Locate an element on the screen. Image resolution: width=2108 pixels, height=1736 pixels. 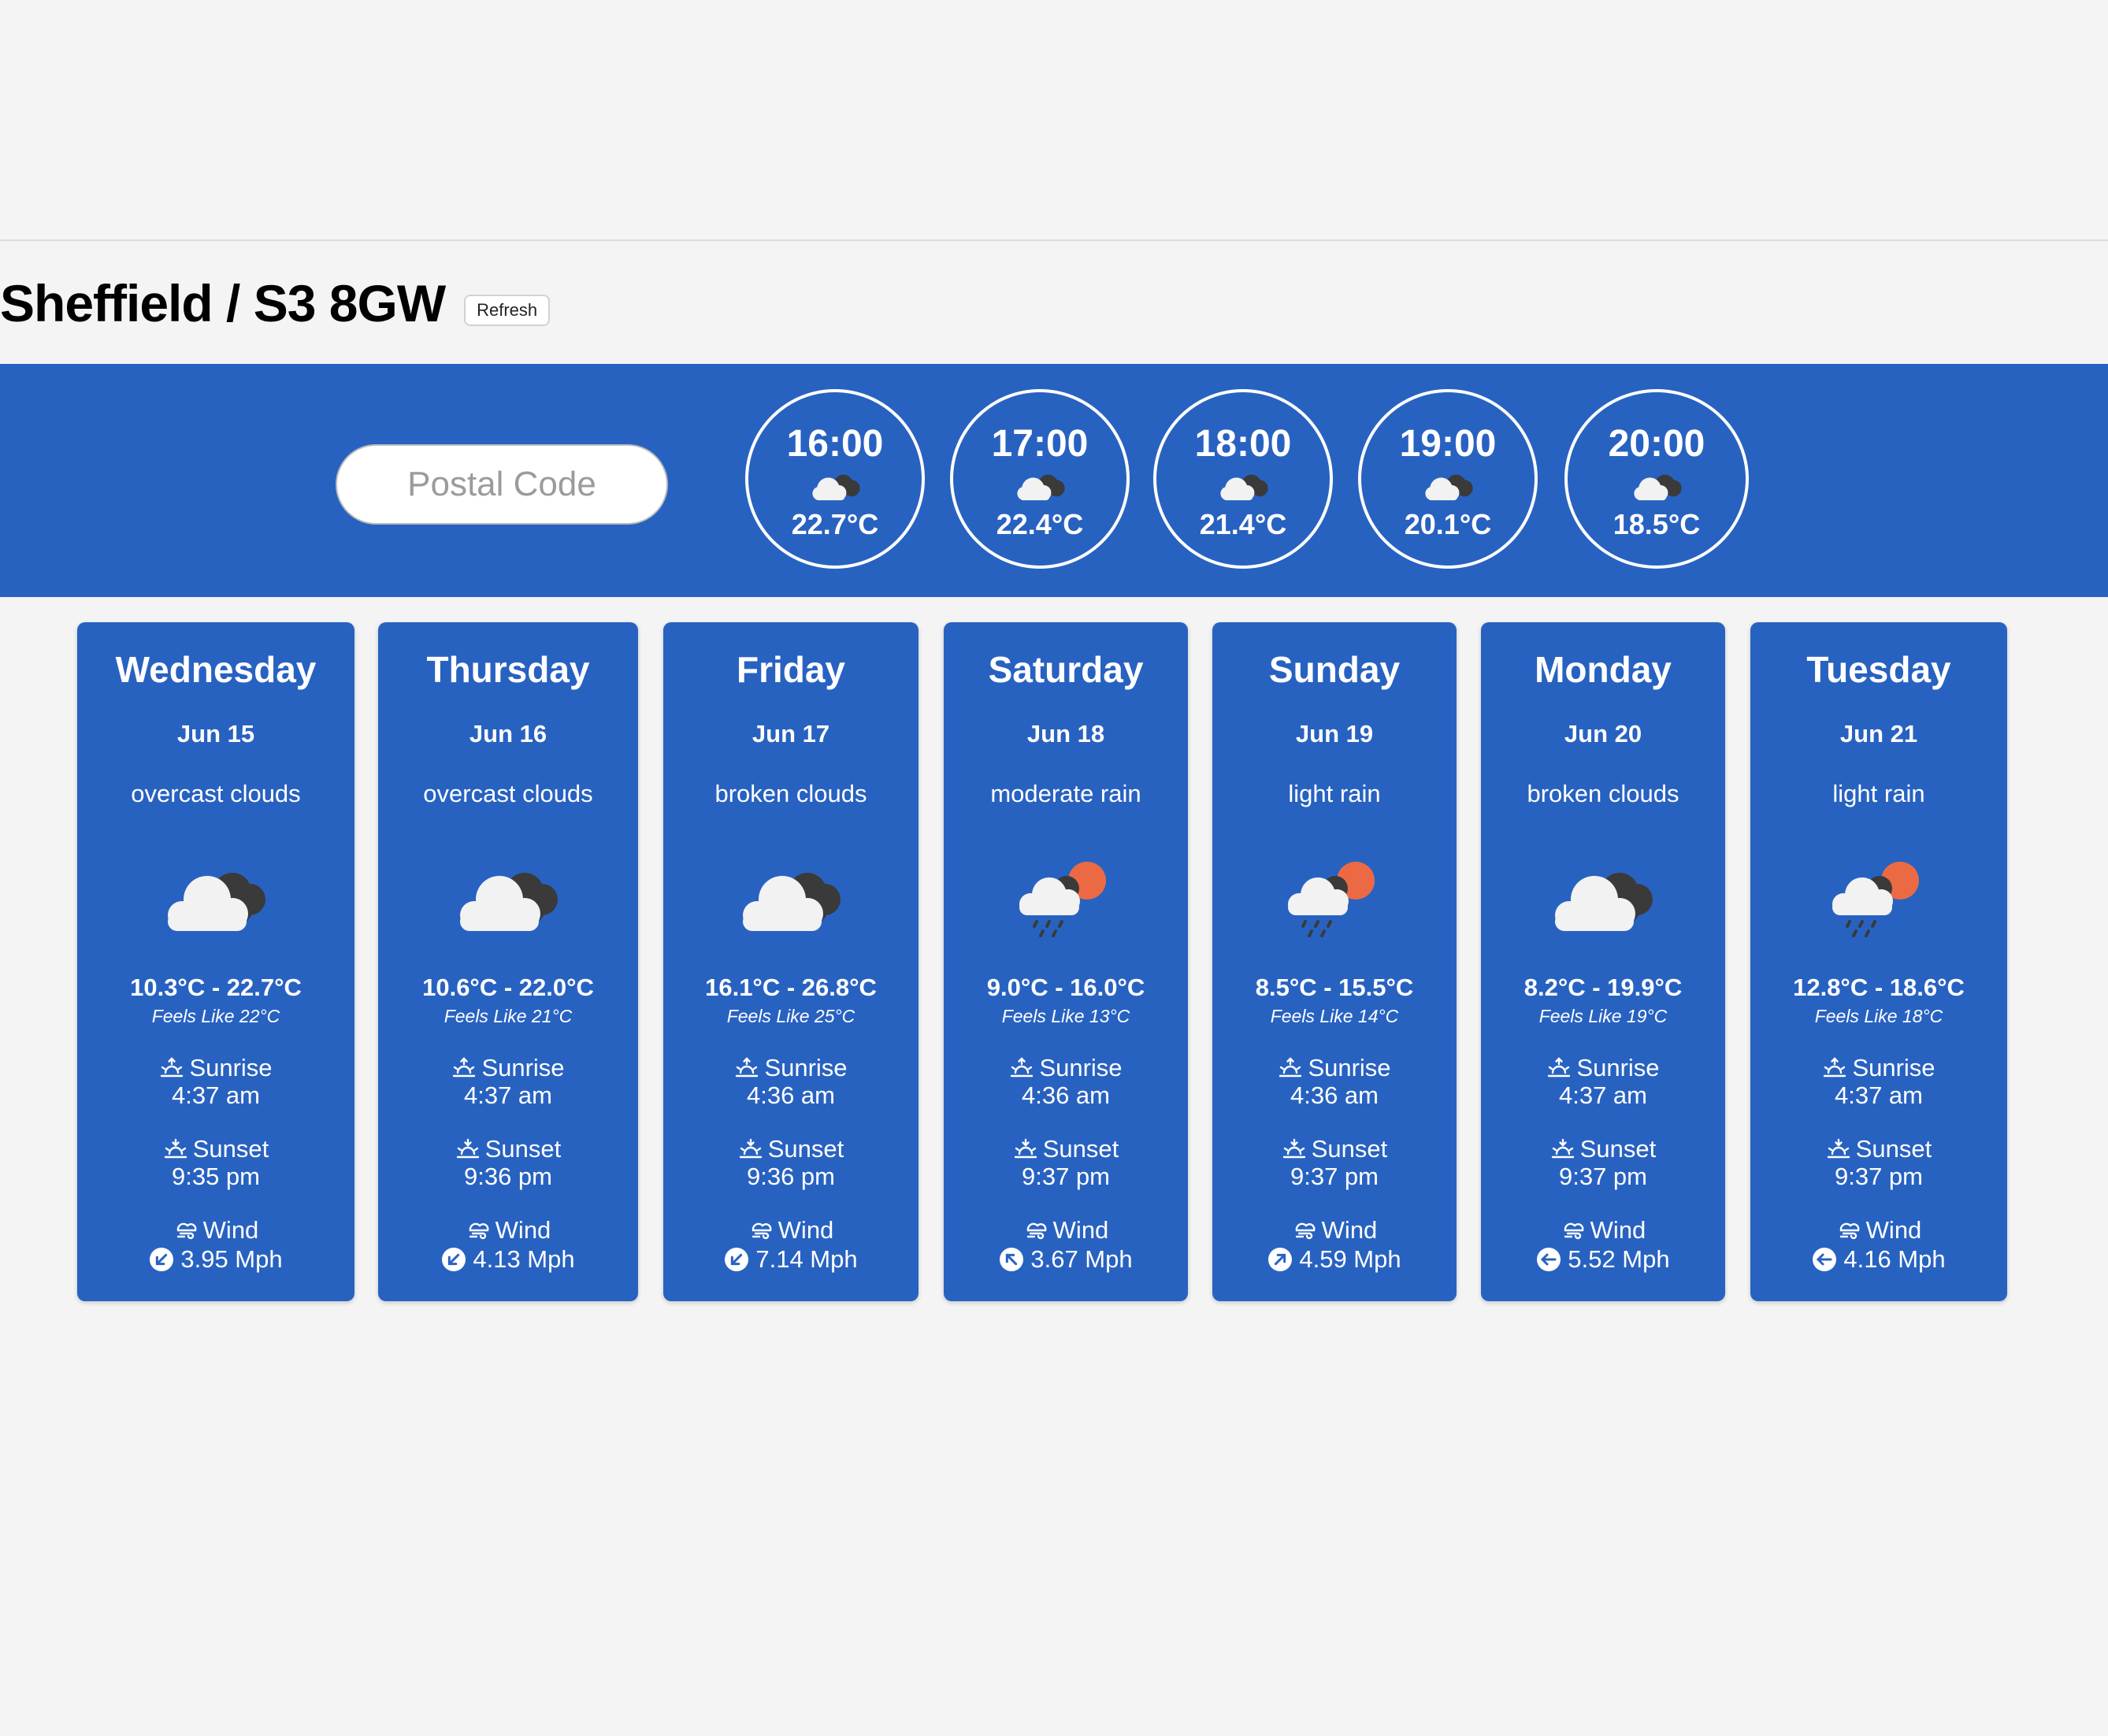
temp-range: 10.3°C - 22.7°C is located at coordinates (216, 988).